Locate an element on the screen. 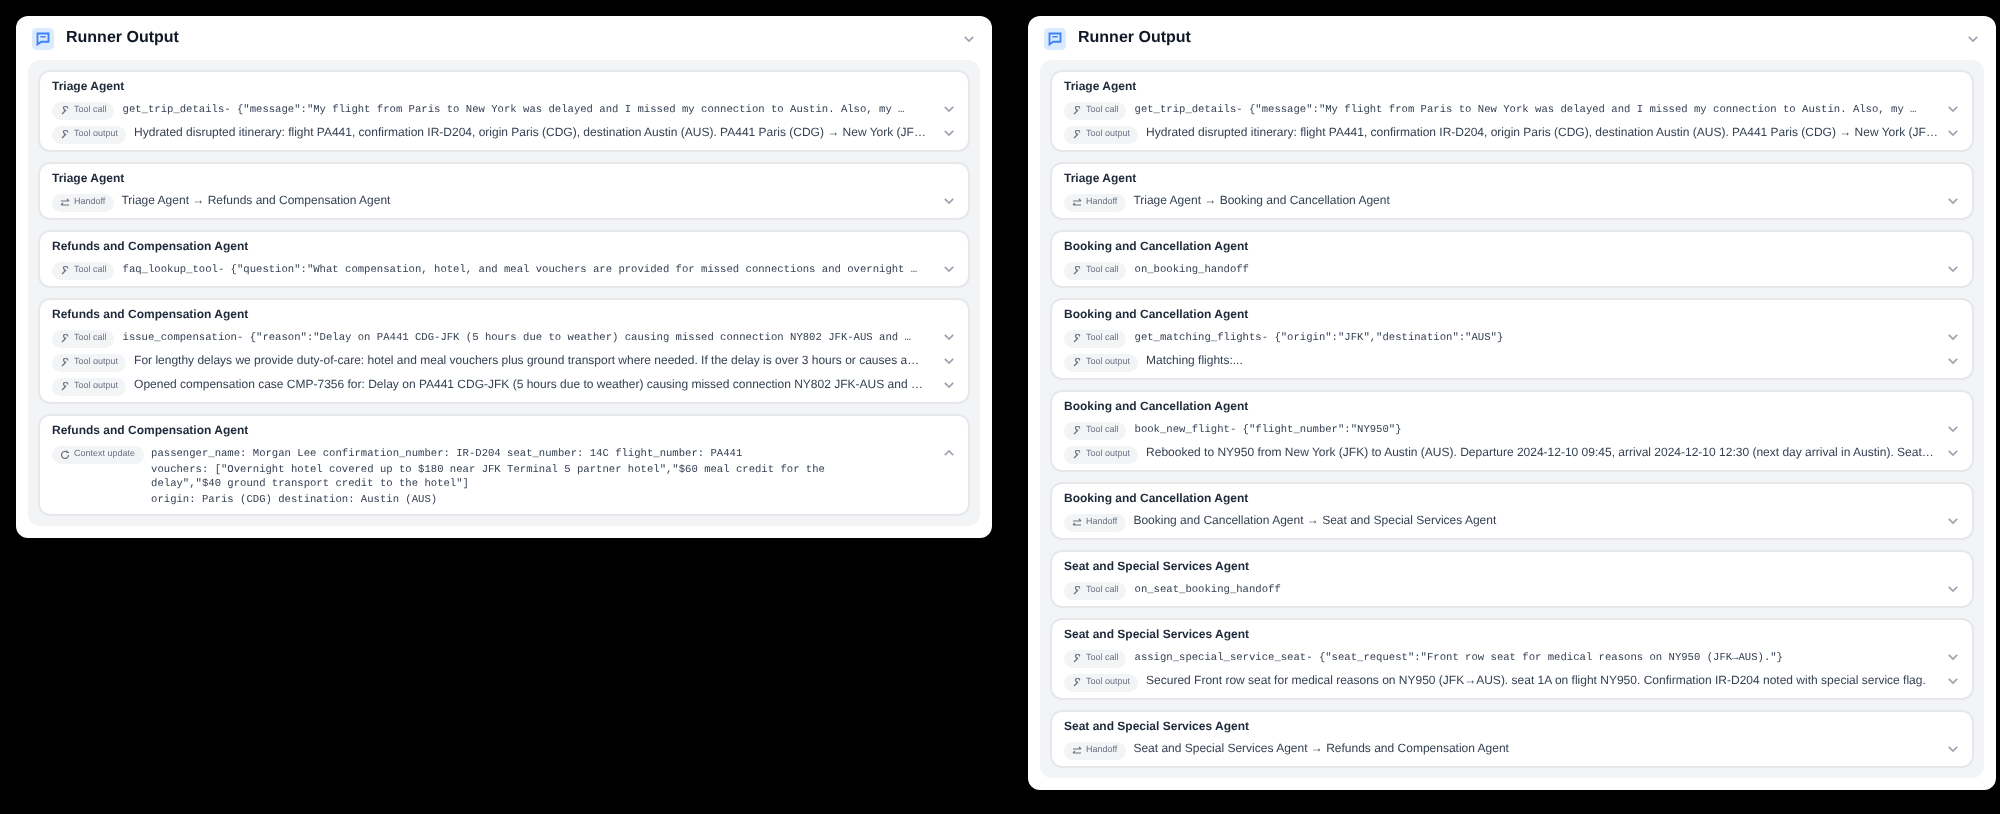 The width and height of the screenshot is (2000, 814). refresh-icon is located at coordinates (65, 454).